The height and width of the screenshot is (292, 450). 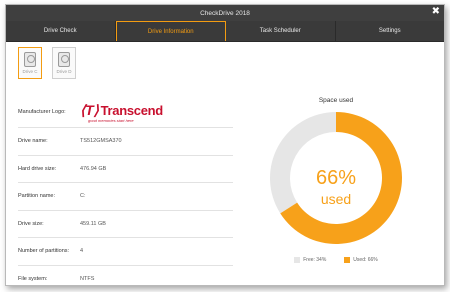 I want to click on tab-task-scheduler: Task Scheduler, so click(x=281, y=31).